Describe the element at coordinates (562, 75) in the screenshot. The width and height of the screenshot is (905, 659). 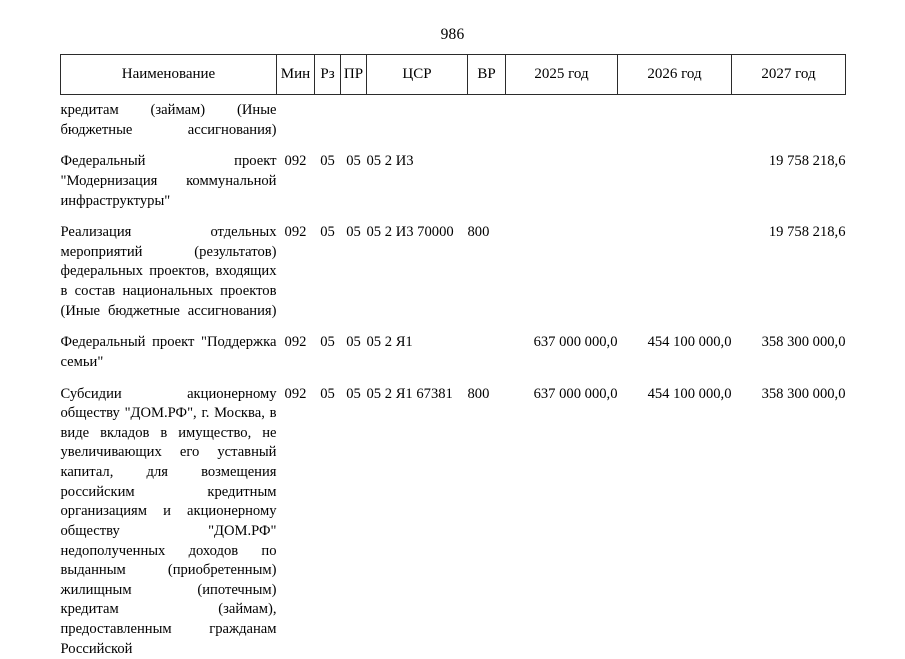
I see `column-header-year-2025: 2025 год` at that location.